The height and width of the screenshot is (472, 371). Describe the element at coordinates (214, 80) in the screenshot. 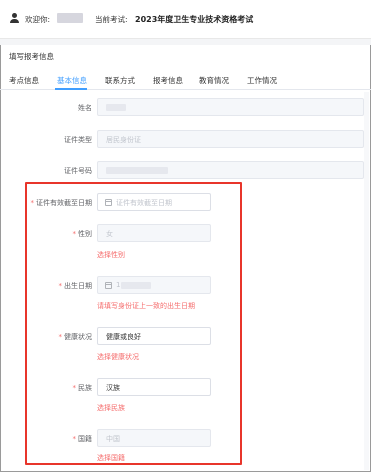

I see `tab-education: 教育情况` at that location.